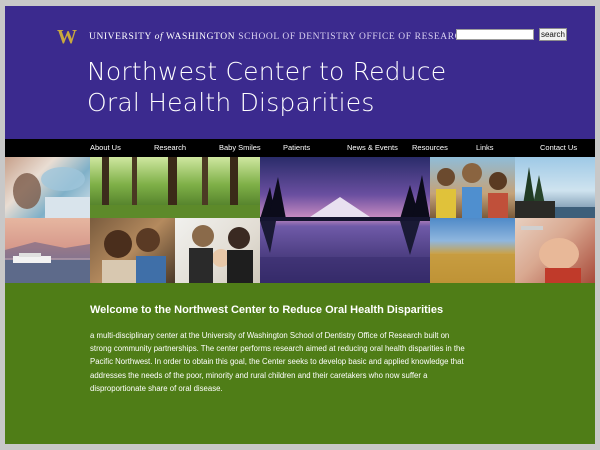  Describe the element at coordinates (231, 102) in the screenshot. I see `site-title-line-2: Oral Health Disparities` at that location.